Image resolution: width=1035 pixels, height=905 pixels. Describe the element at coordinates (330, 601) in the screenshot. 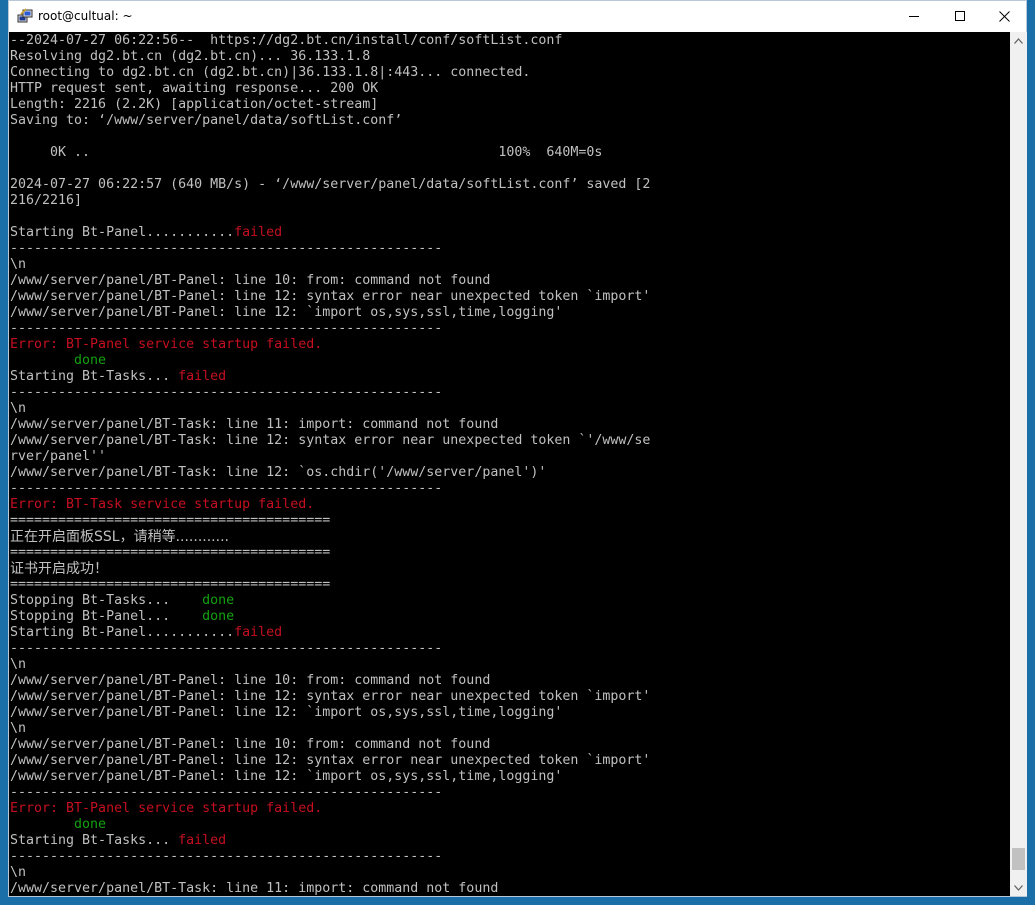

I see `terminal-line: Stopping Bt-Tasks... done` at that location.